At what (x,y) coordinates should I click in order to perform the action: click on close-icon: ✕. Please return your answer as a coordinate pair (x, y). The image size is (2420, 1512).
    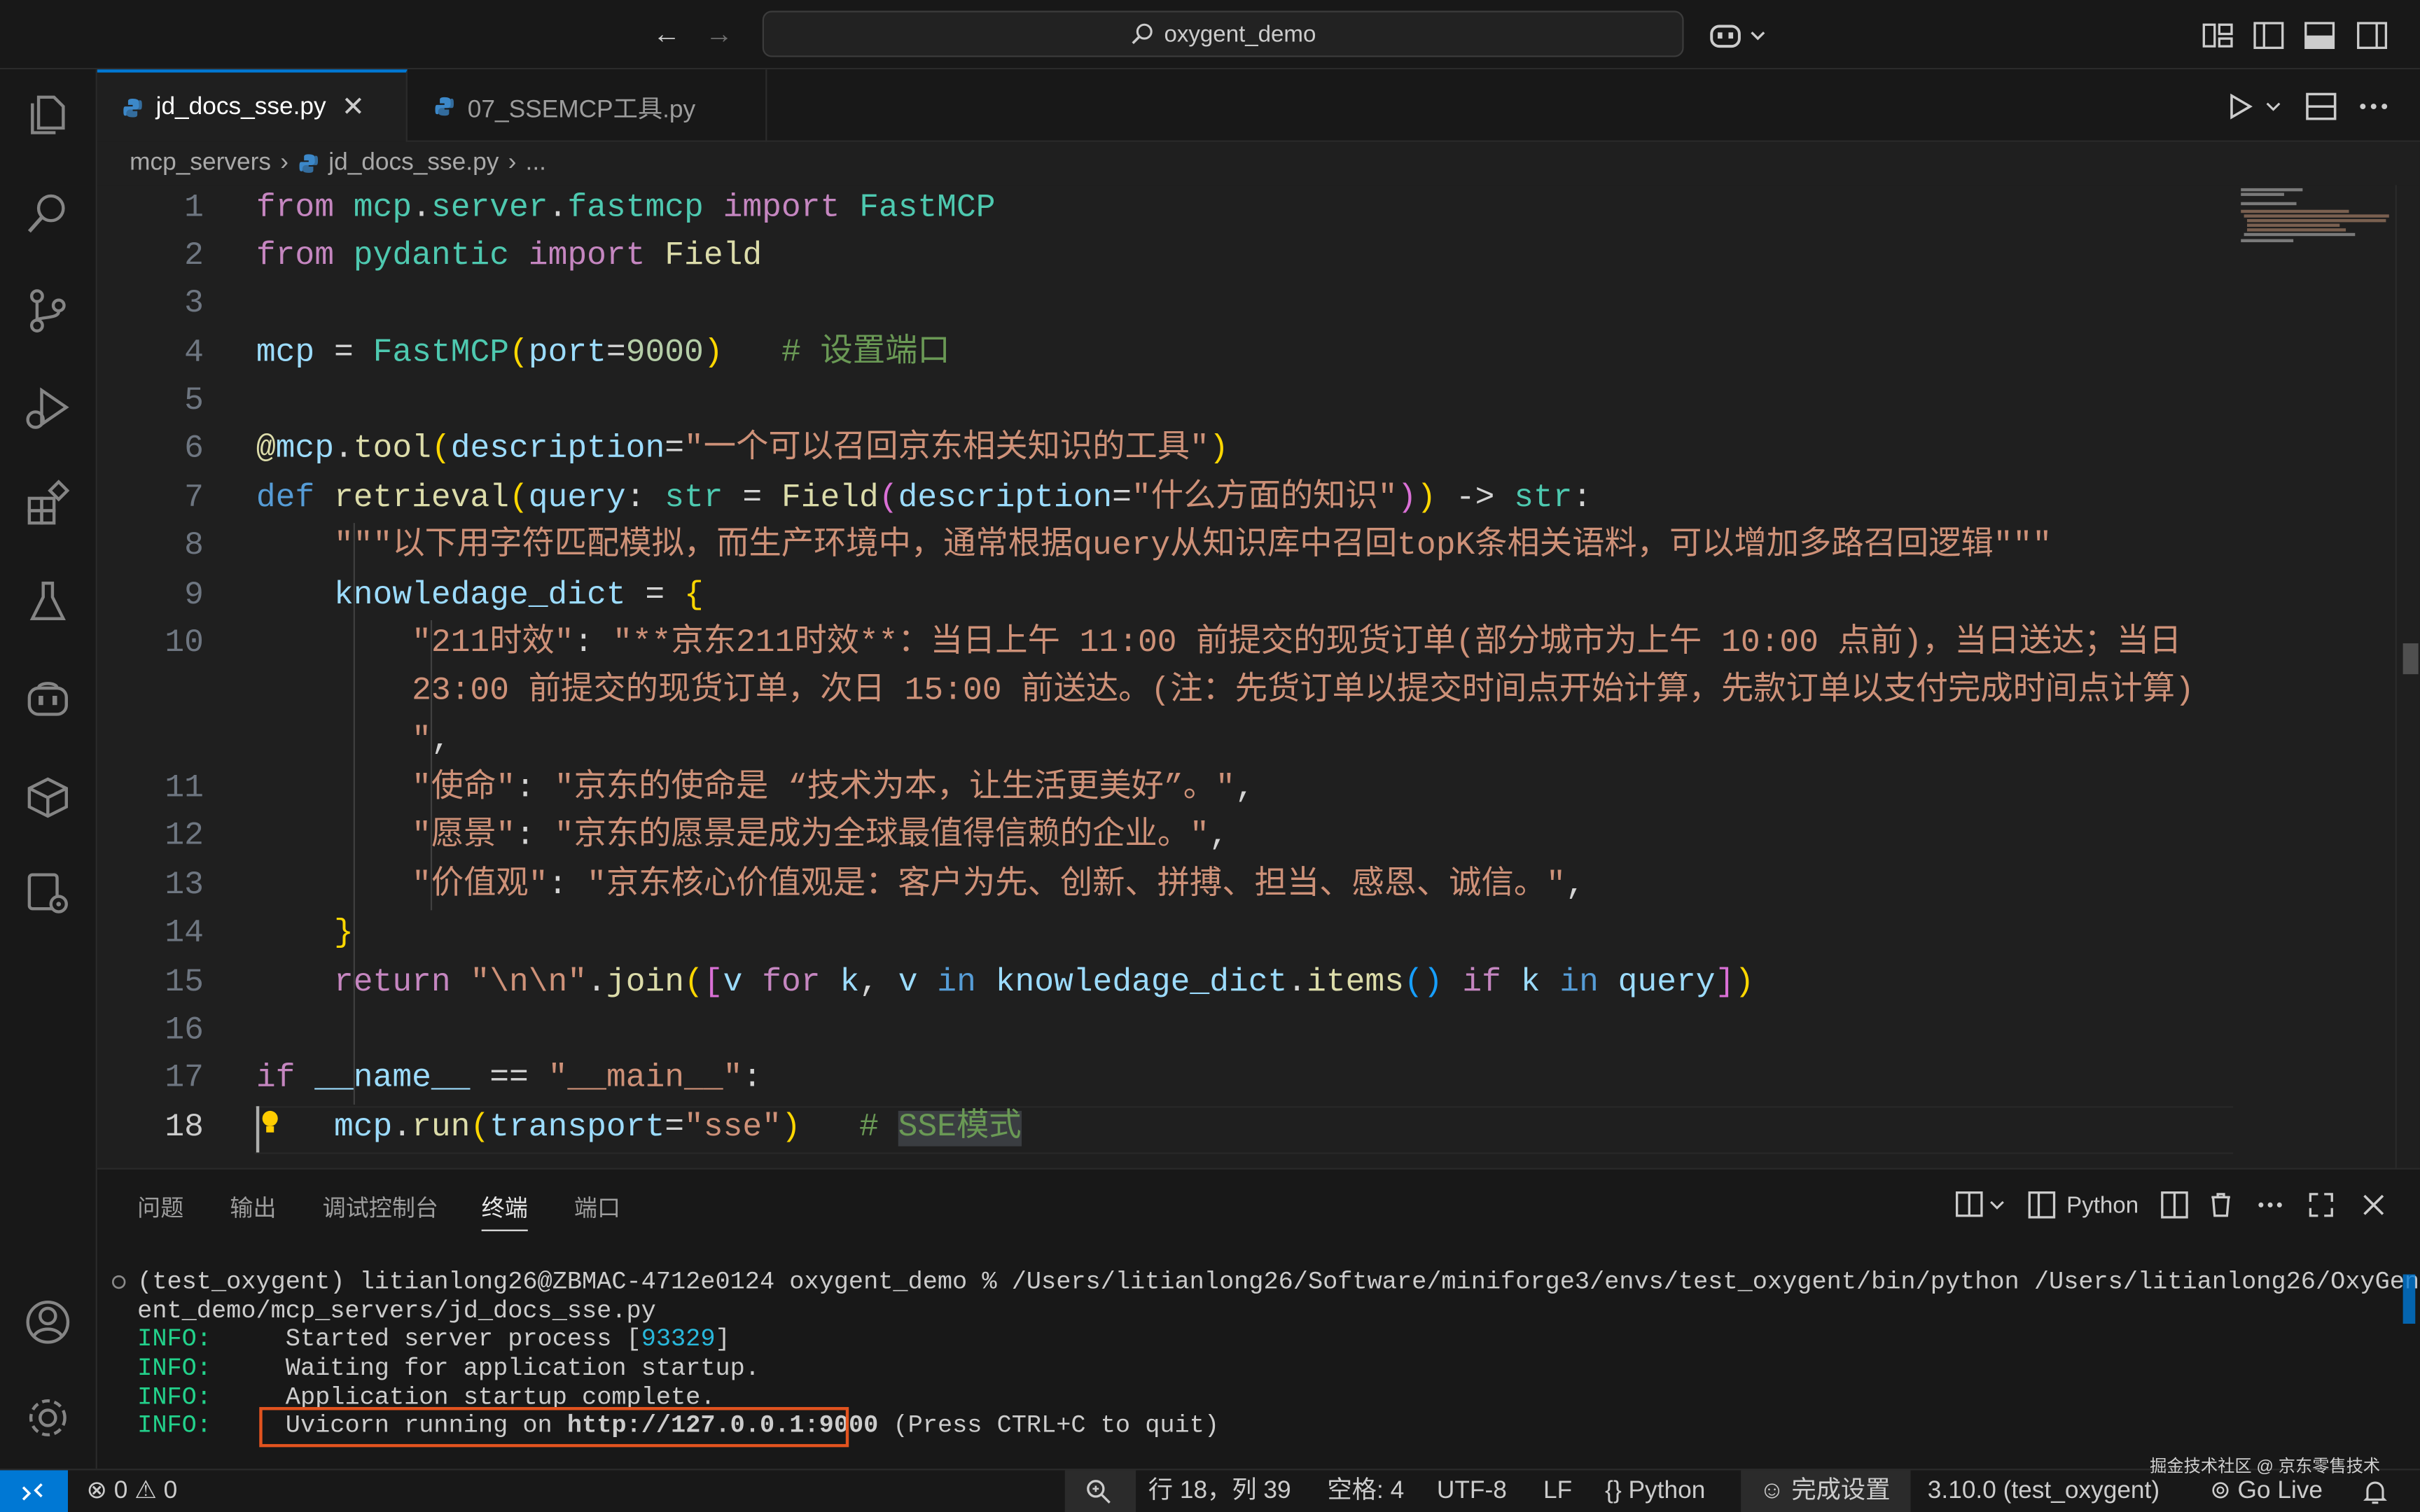
    Looking at the image, I should click on (353, 107).